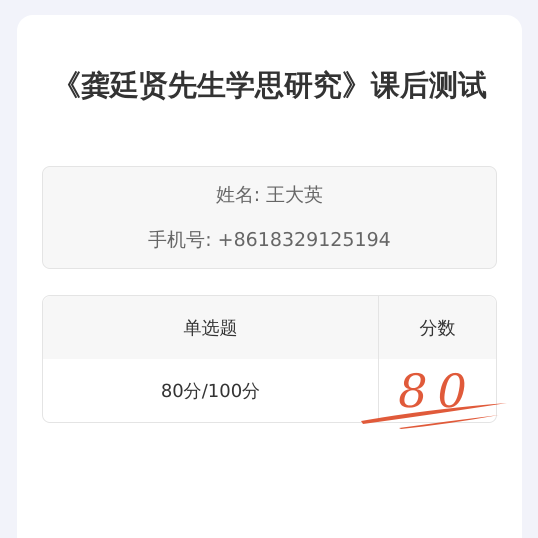 Image resolution: width=538 pixels, height=538 pixels. Describe the element at coordinates (269, 85) in the screenshot. I see `page-title: 《龚廷贤先生学思研究》课后测试` at that location.